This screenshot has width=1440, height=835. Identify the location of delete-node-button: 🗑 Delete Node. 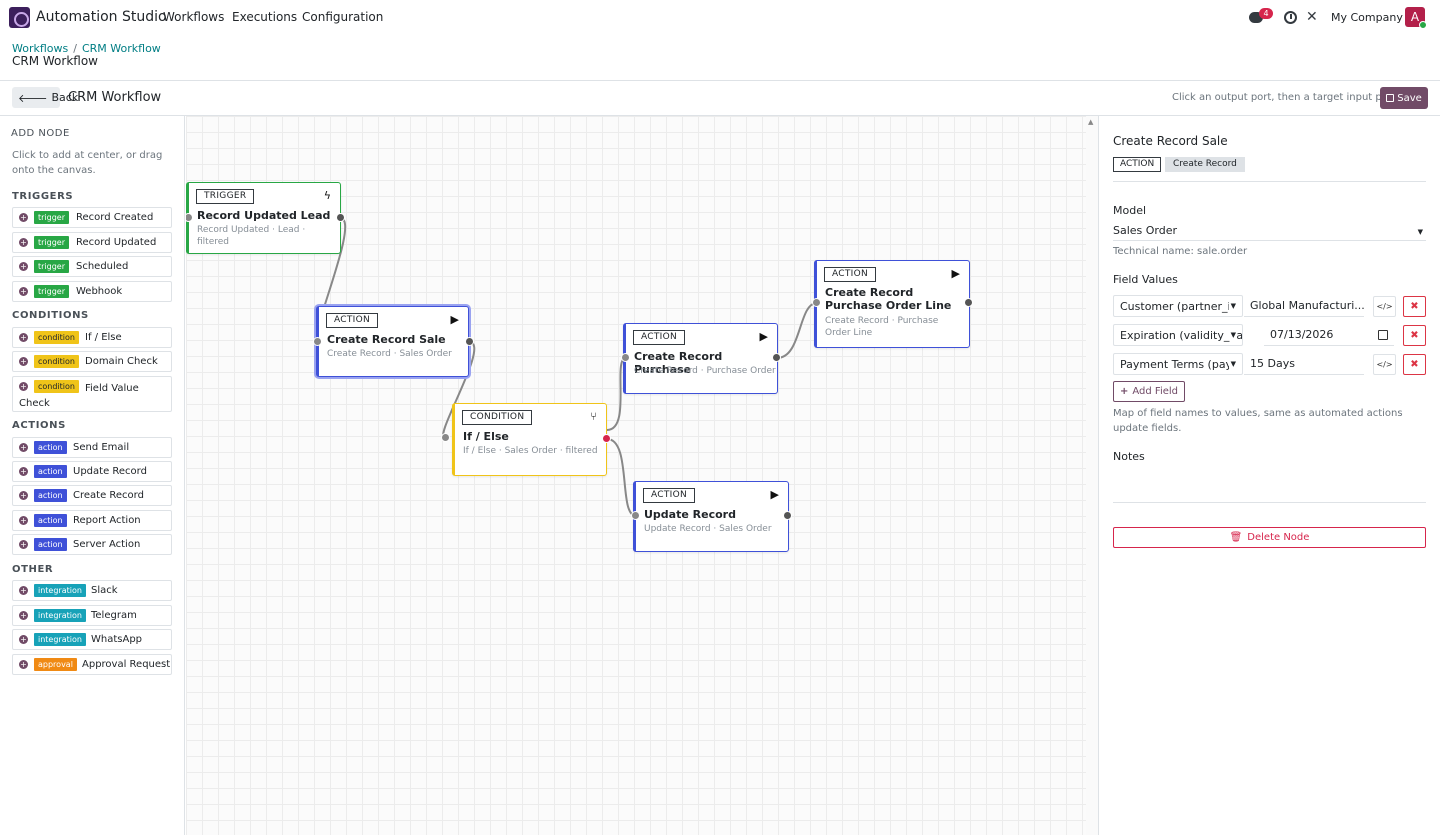
(1269, 537).